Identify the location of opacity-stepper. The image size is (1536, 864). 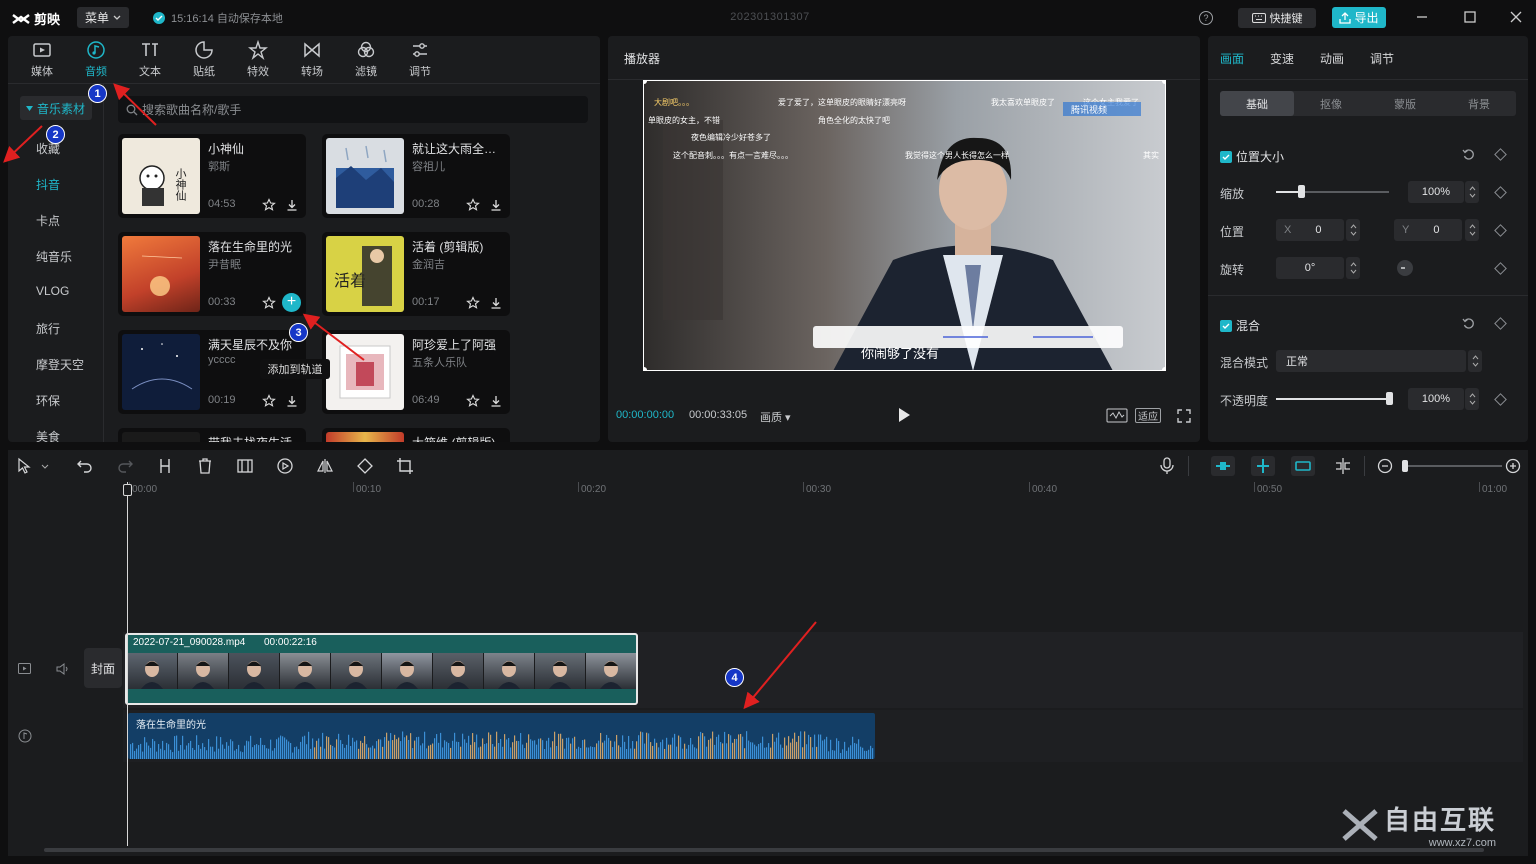
(1472, 399).